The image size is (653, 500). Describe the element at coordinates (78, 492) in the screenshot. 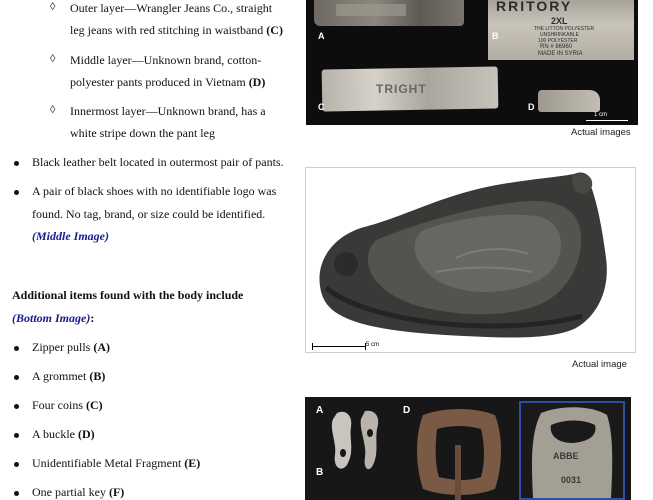

I see `list-item: One partial key (F)` at that location.